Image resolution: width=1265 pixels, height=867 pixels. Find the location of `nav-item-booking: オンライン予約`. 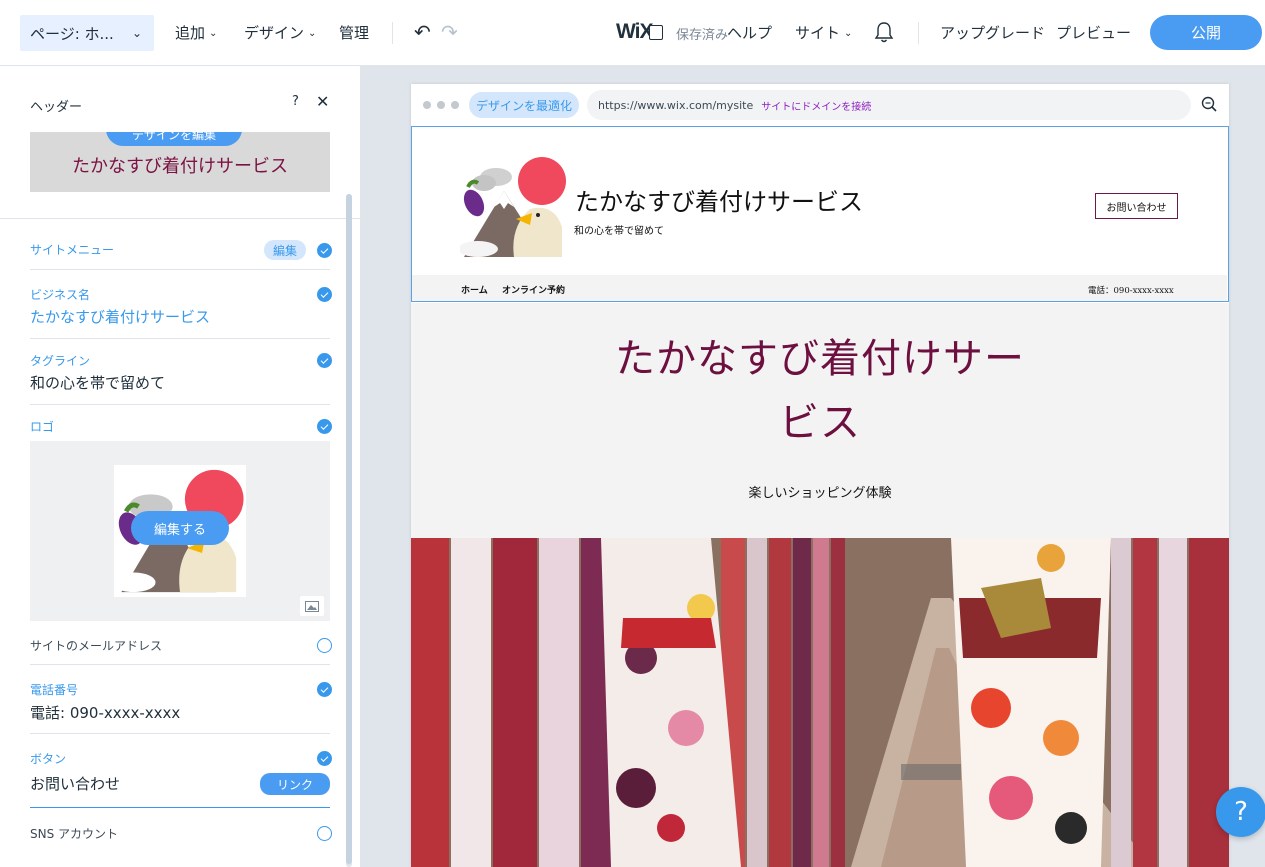

nav-item-booking: オンライン予約 is located at coordinates (533, 289).